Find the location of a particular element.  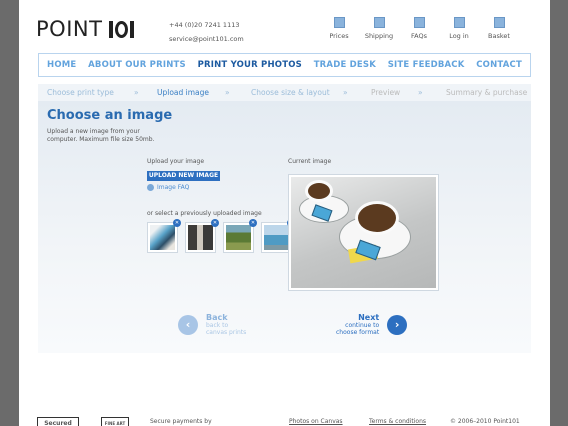

back-subtitle-2: canvas prints is located at coordinates (226, 332).